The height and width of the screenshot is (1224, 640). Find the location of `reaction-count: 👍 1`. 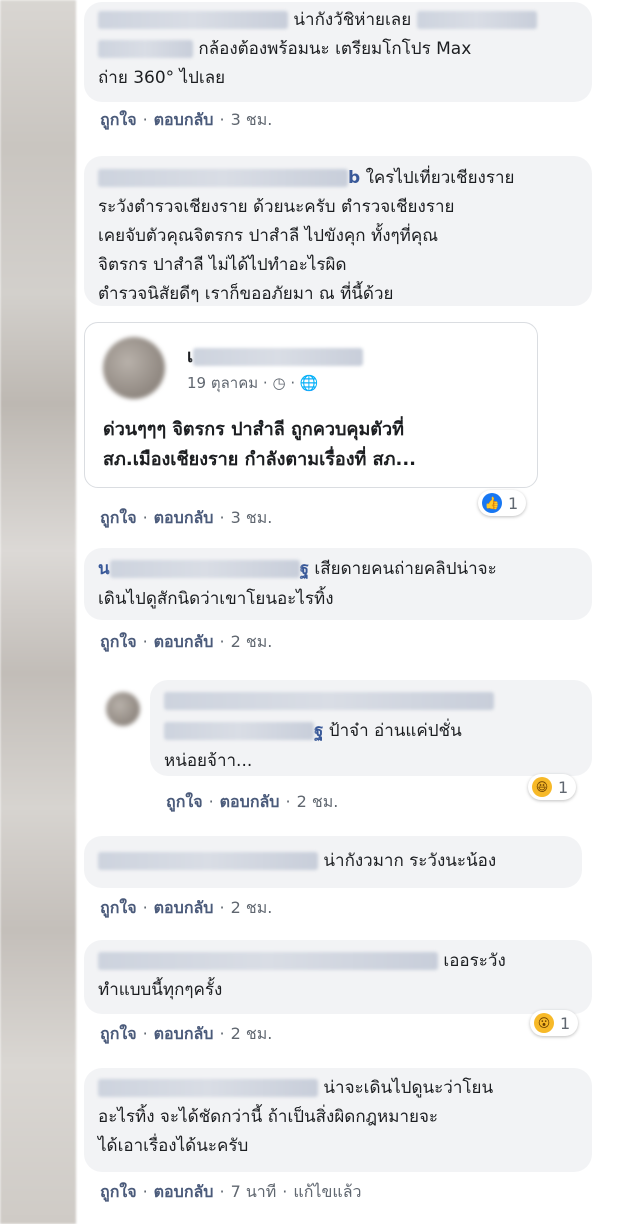

reaction-count: 👍 1 is located at coordinates (502, 503).